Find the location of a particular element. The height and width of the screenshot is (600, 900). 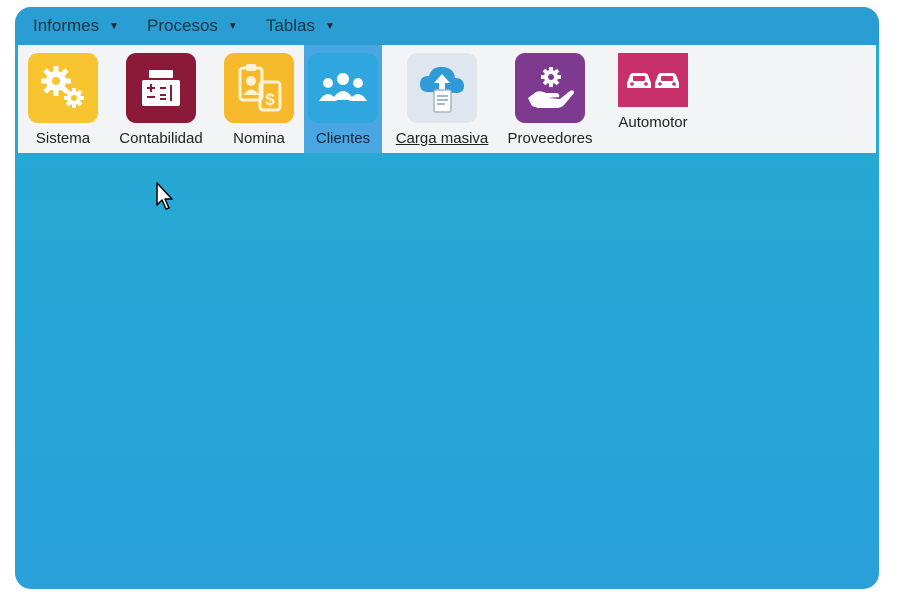

toolbar-item-label: Contabilidad is located at coordinates (161, 138).